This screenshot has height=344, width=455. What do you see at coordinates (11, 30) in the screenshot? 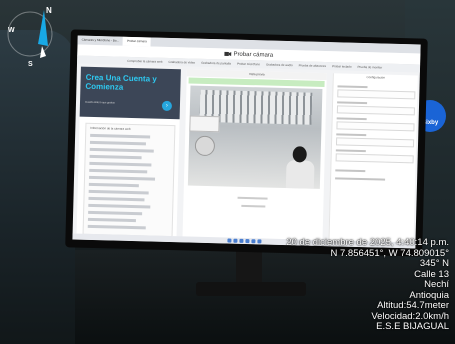
I see `compass-letter-w: W` at bounding box center [11, 30].